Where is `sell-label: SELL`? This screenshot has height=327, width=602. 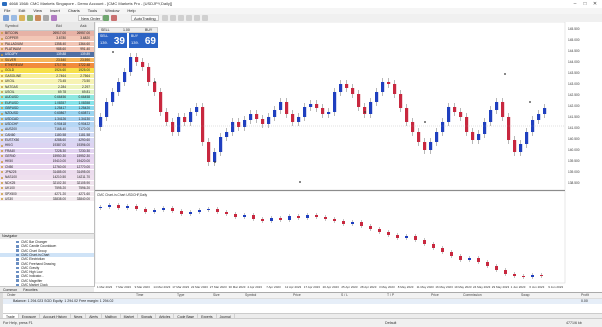 sell-label: SELL is located at coordinates (104, 36).